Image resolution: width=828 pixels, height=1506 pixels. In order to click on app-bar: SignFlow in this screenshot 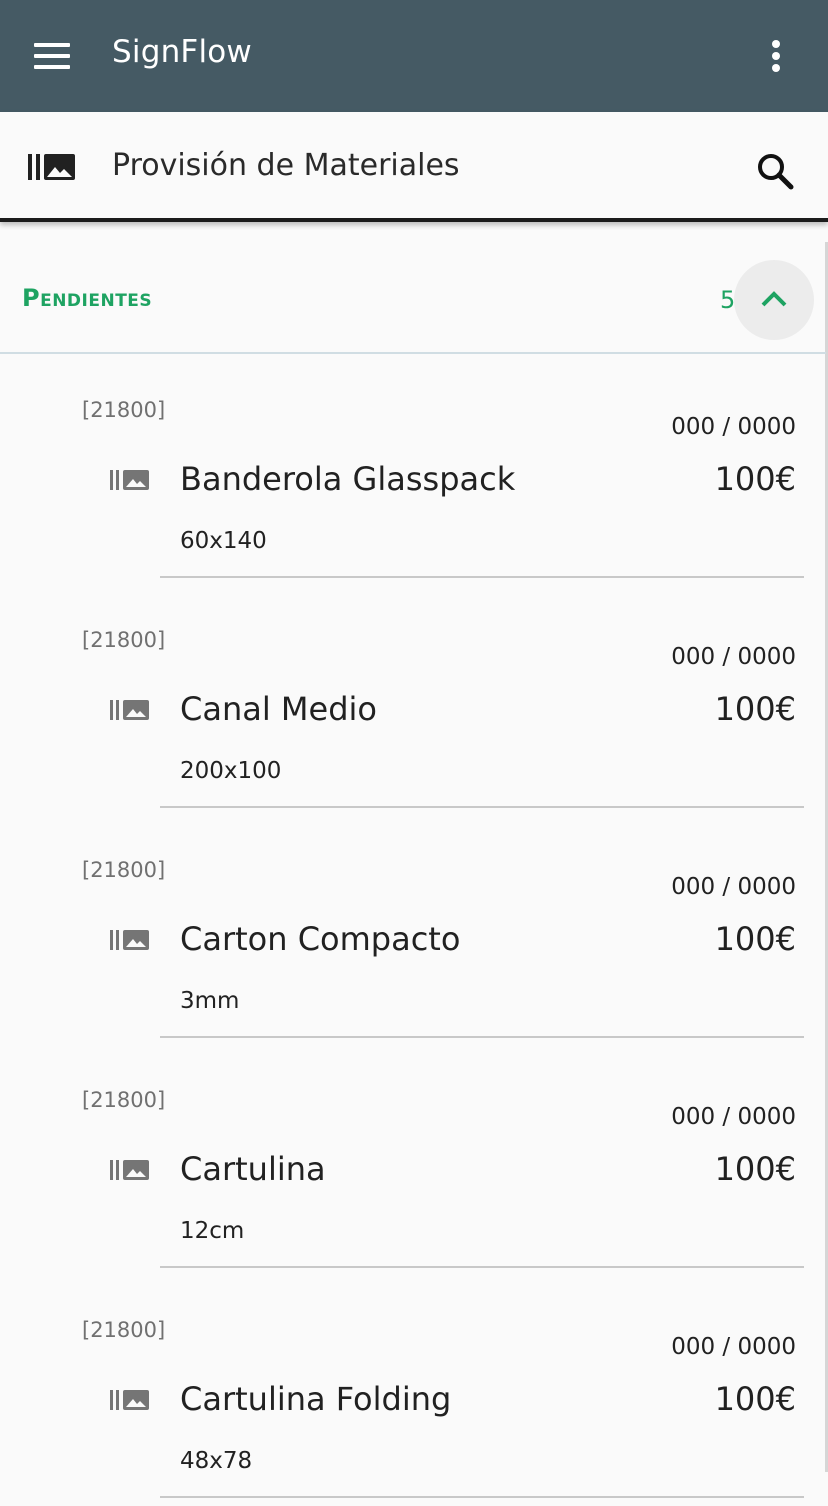, I will do `click(414, 56)`.